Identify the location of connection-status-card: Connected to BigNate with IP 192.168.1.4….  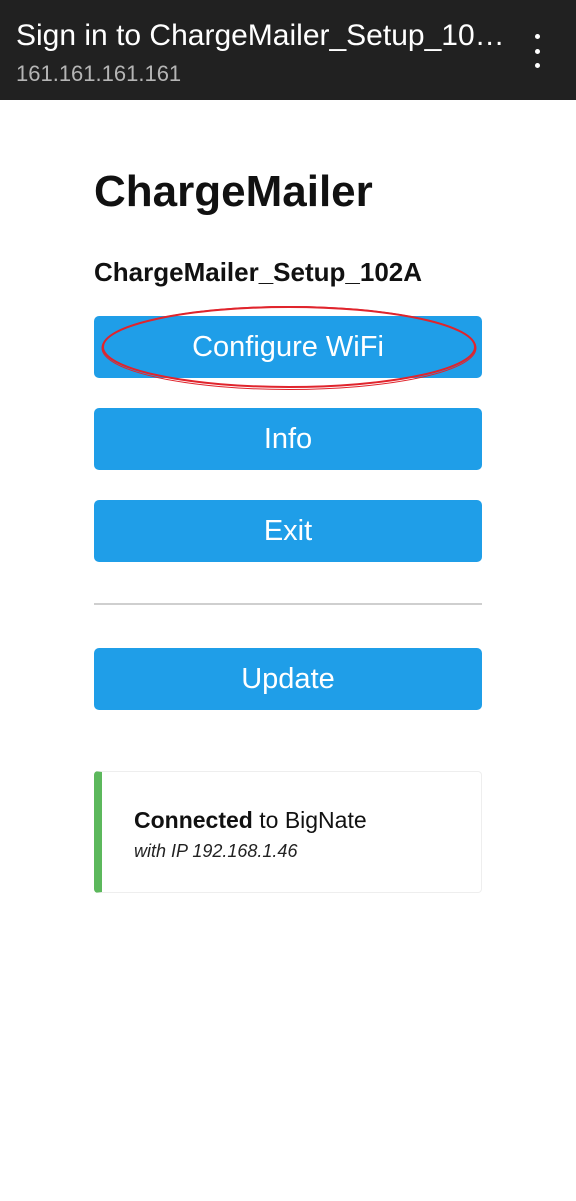
(288, 832).